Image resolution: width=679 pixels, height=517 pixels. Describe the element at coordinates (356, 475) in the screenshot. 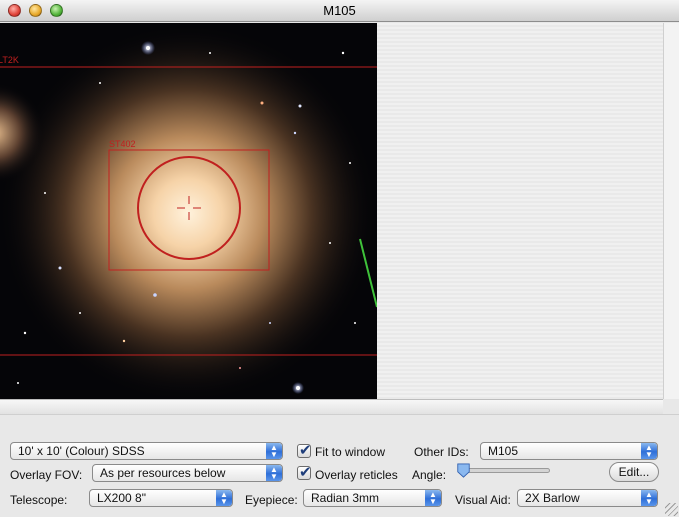

I see `overlay-reticles-label: Overlay reticles` at that location.